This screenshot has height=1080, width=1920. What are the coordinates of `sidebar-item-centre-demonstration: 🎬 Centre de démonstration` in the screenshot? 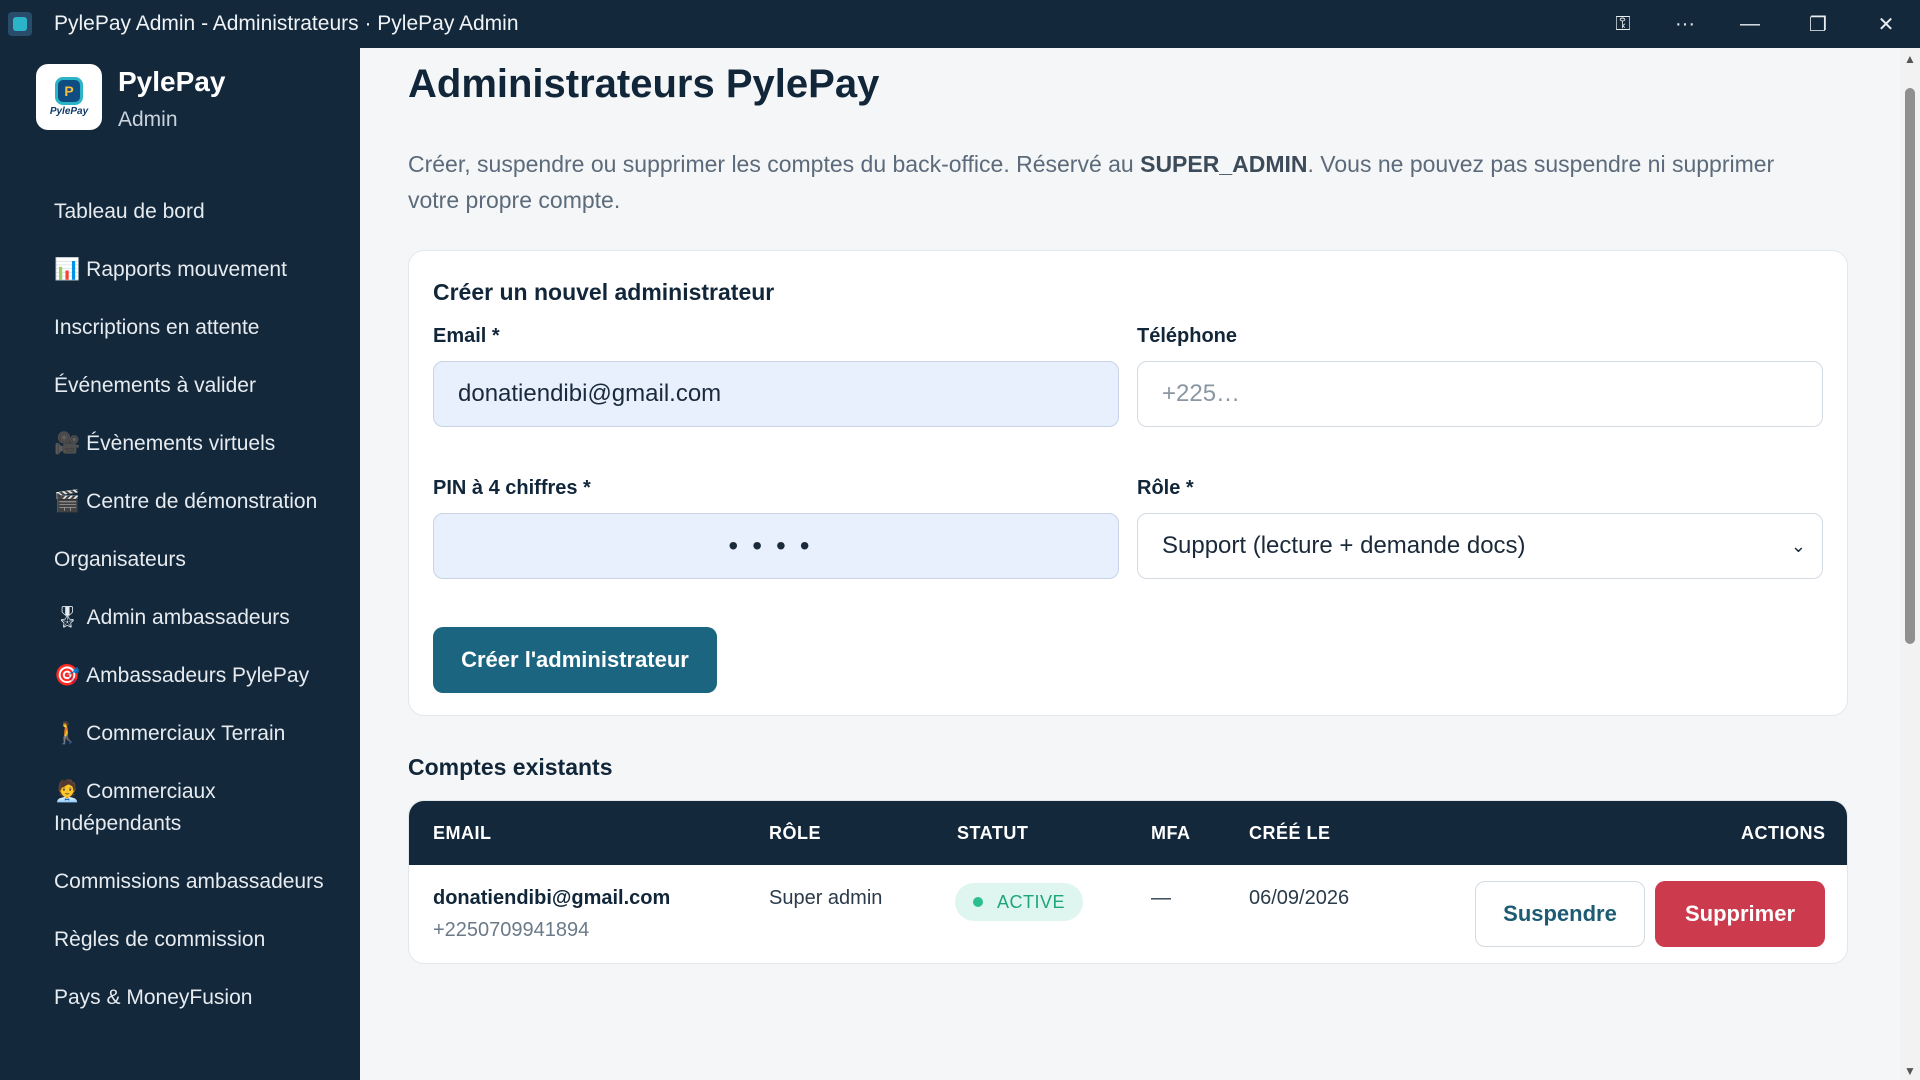 It's located at (199, 502).